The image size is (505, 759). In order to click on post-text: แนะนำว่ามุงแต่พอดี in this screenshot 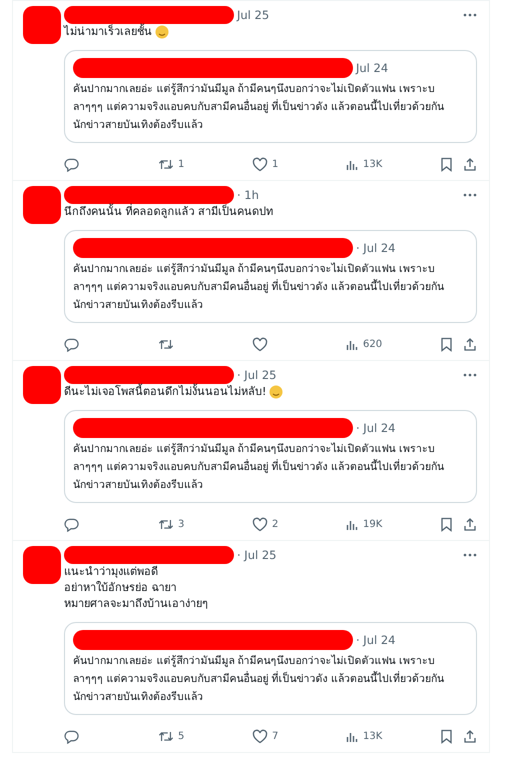, I will do `click(111, 572)`.